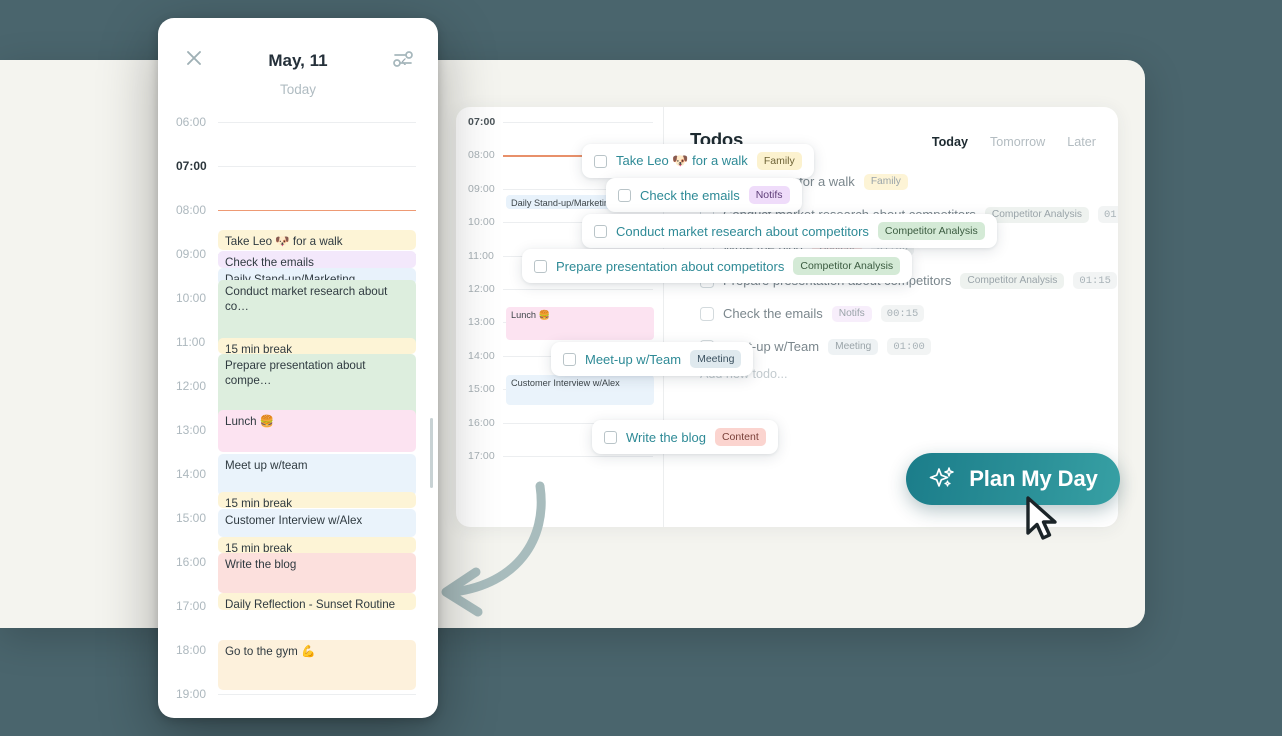  I want to click on todos-tab-today: Today, so click(950, 142).